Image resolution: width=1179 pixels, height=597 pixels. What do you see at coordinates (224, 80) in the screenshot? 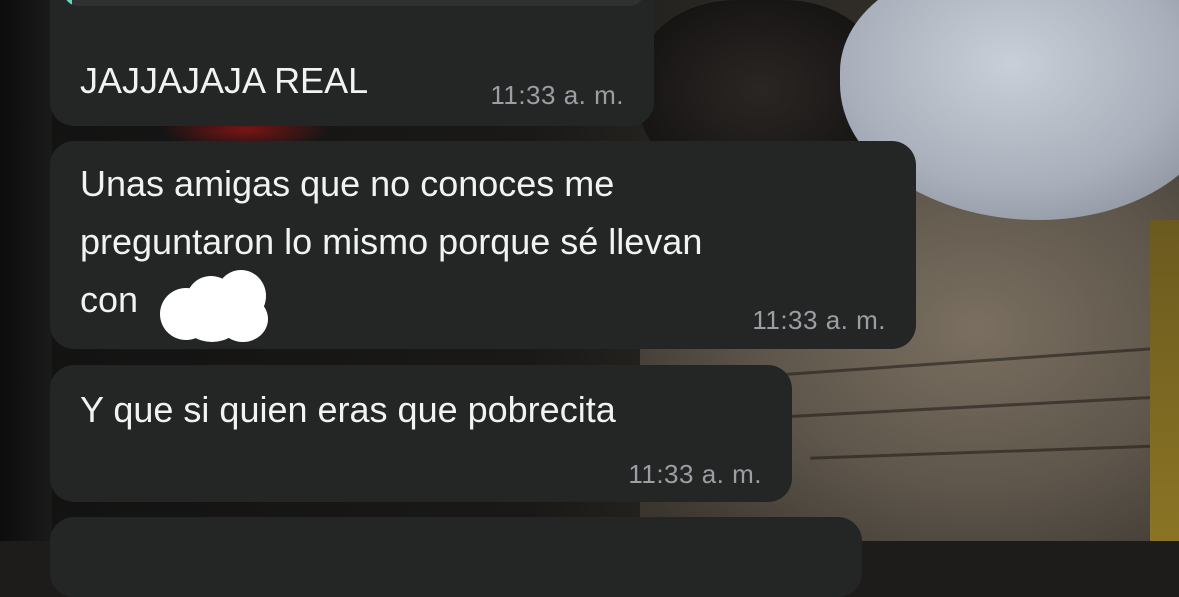
I see `message-text: JAJJAJAJA REAL` at bounding box center [224, 80].